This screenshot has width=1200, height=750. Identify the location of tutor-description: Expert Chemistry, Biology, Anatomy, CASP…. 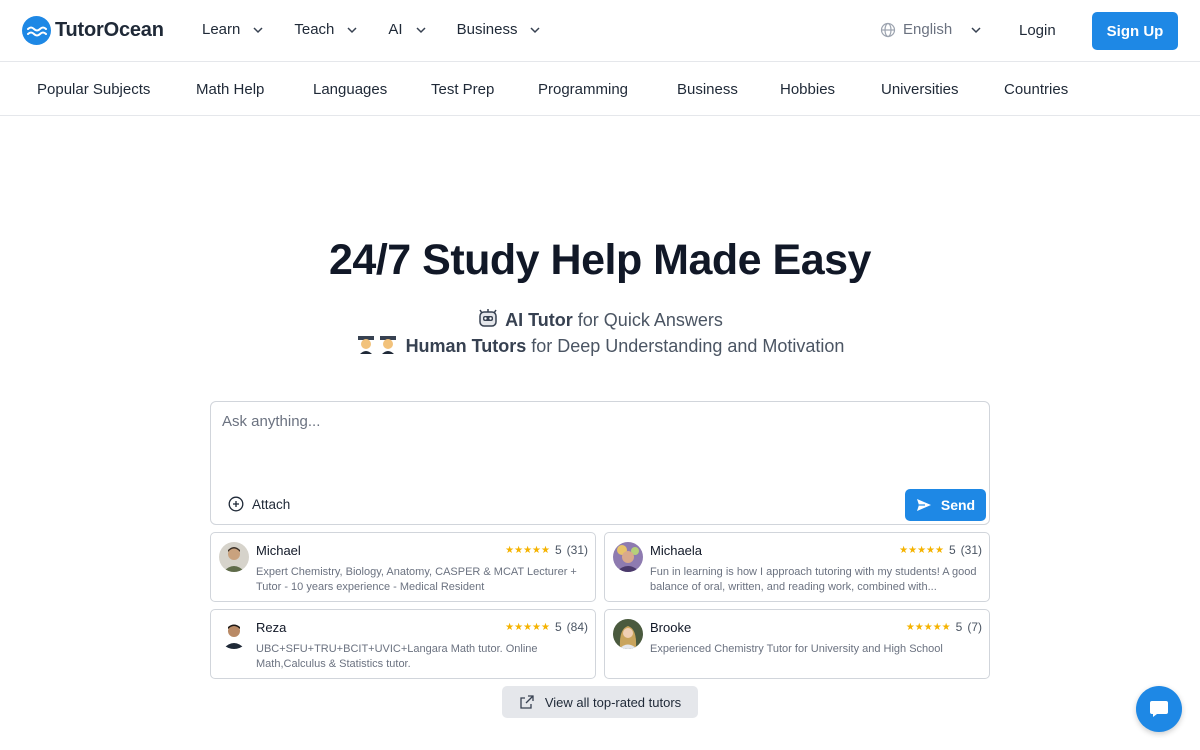
(416, 579).